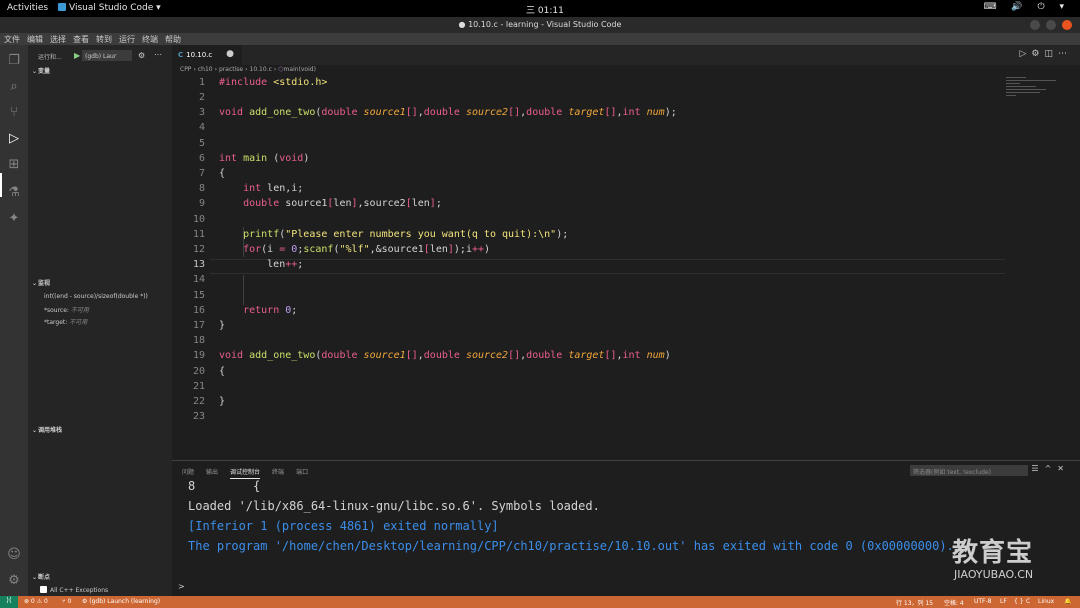 This screenshot has width=1080, height=608. What do you see at coordinates (27, 8) in the screenshot?
I see `activities-button: Activities` at bounding box center [27, 8].